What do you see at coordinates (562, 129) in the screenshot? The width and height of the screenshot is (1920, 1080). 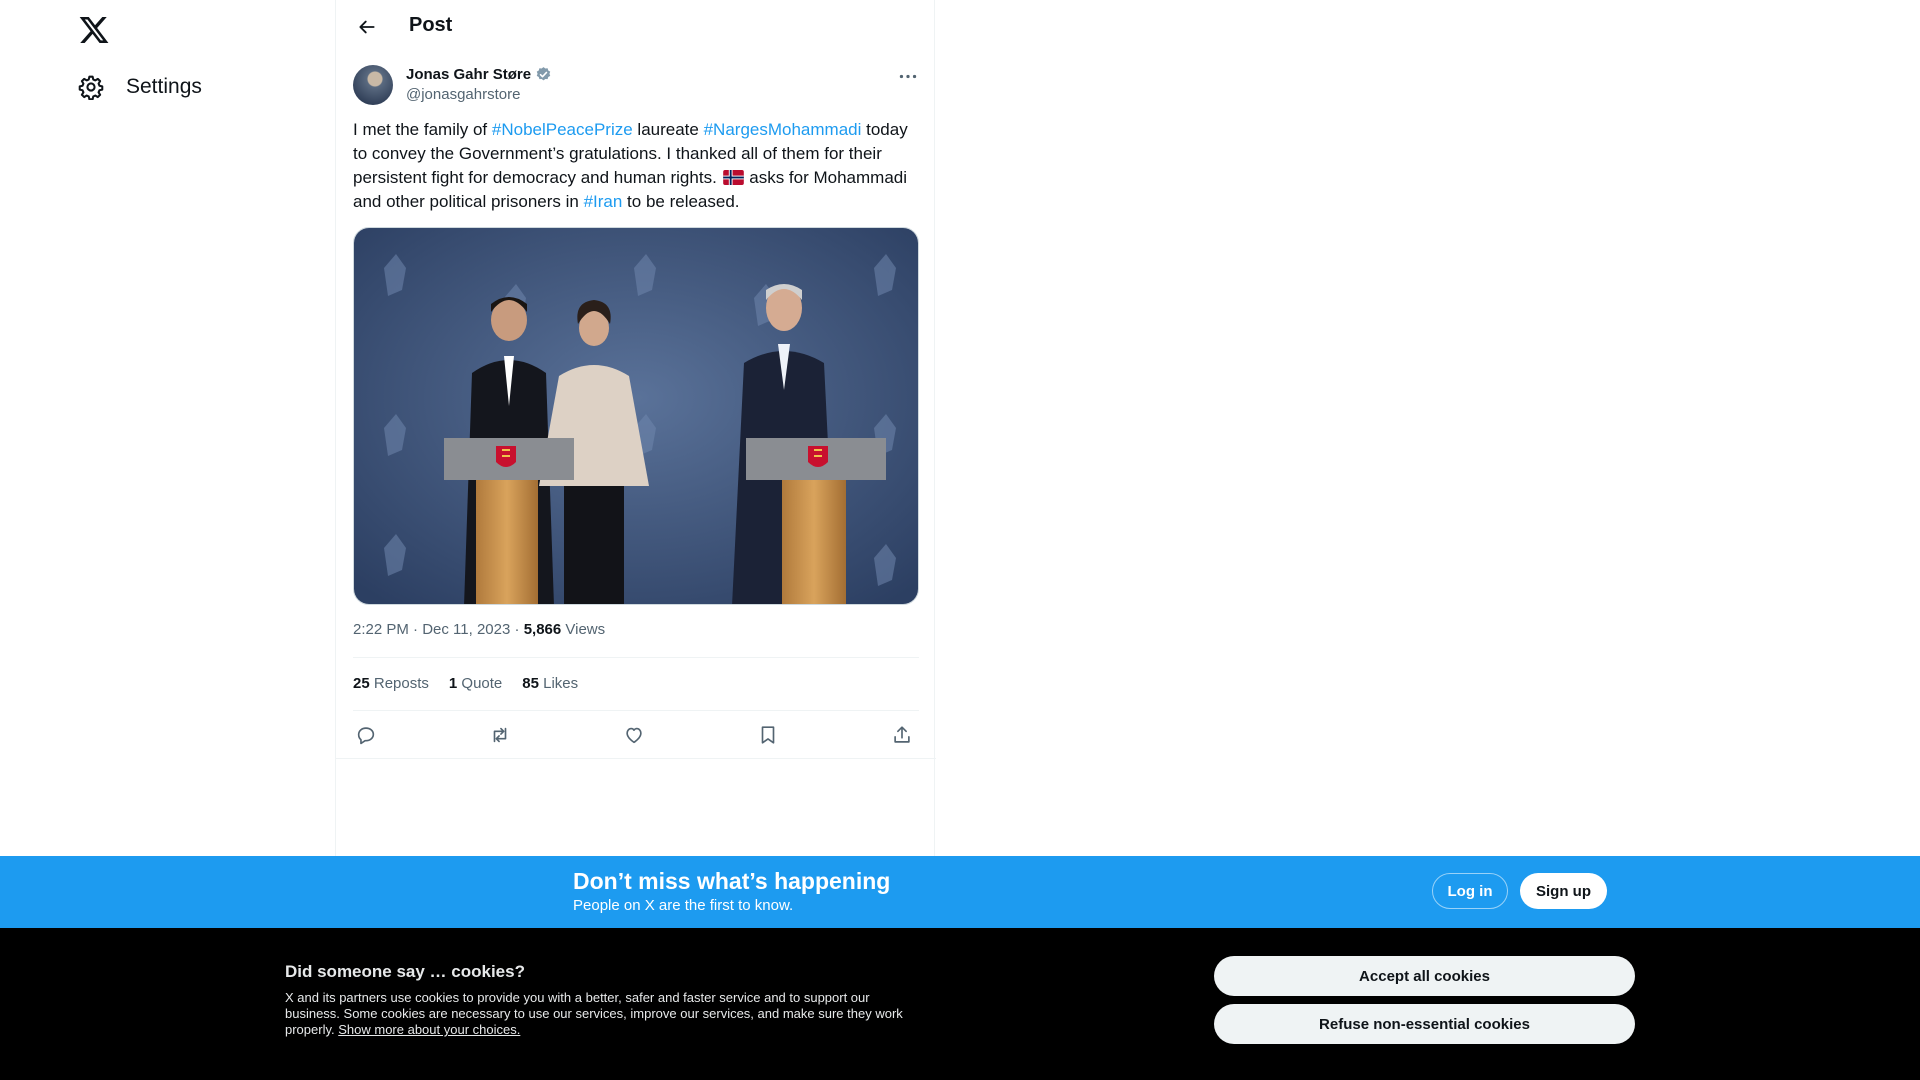 I see `hashtag-link: #NobelPeacePrize` at bounding box center [562, 129].